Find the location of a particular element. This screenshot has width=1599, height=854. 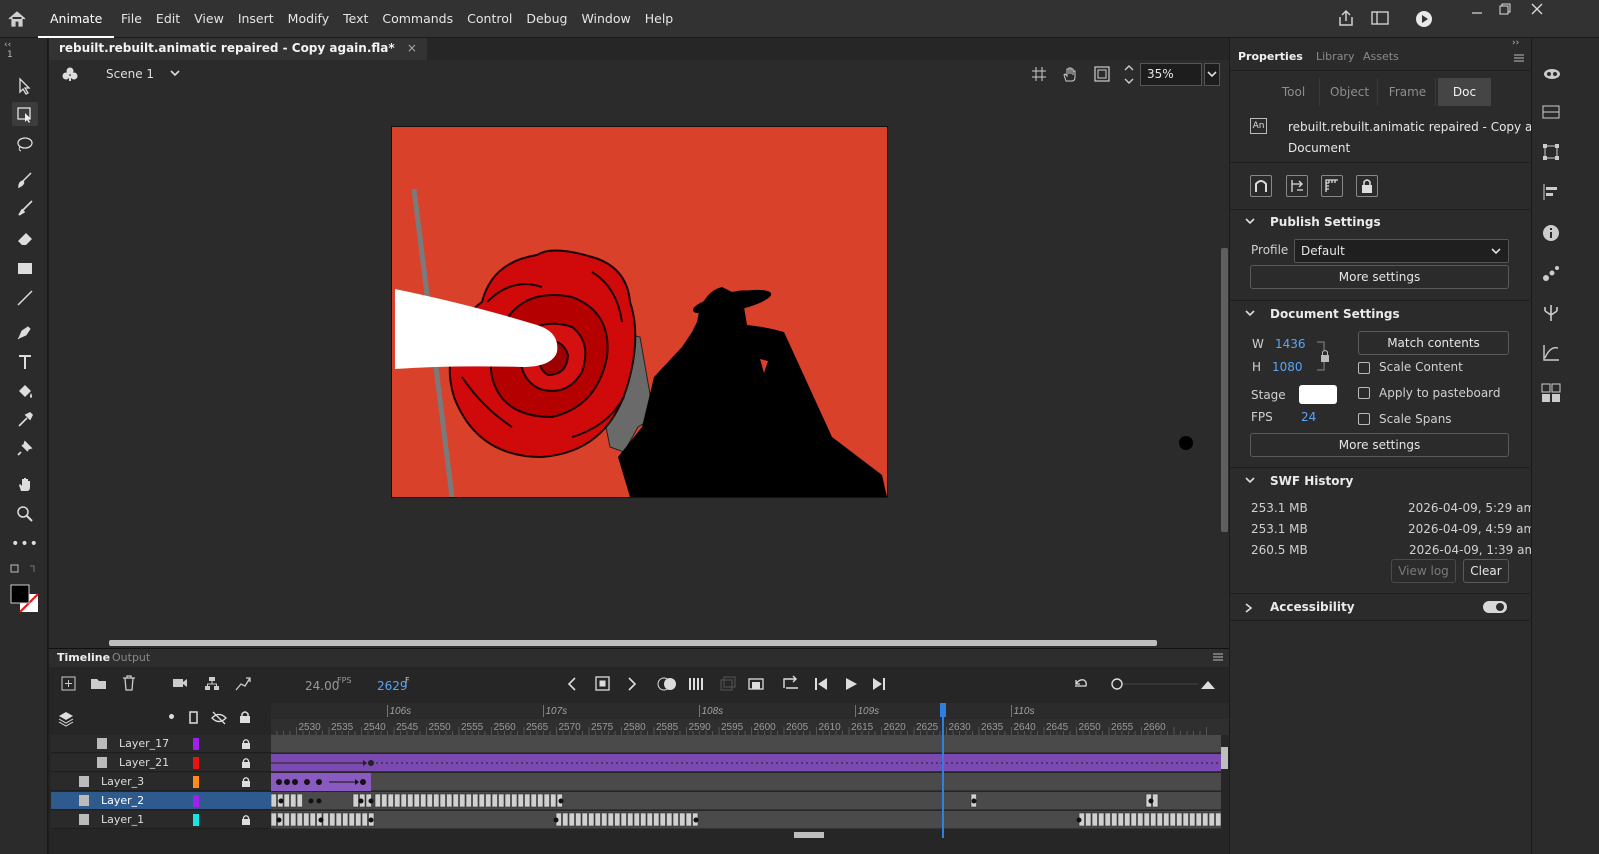

menu-window: Window is located at coordinates (605, 19).